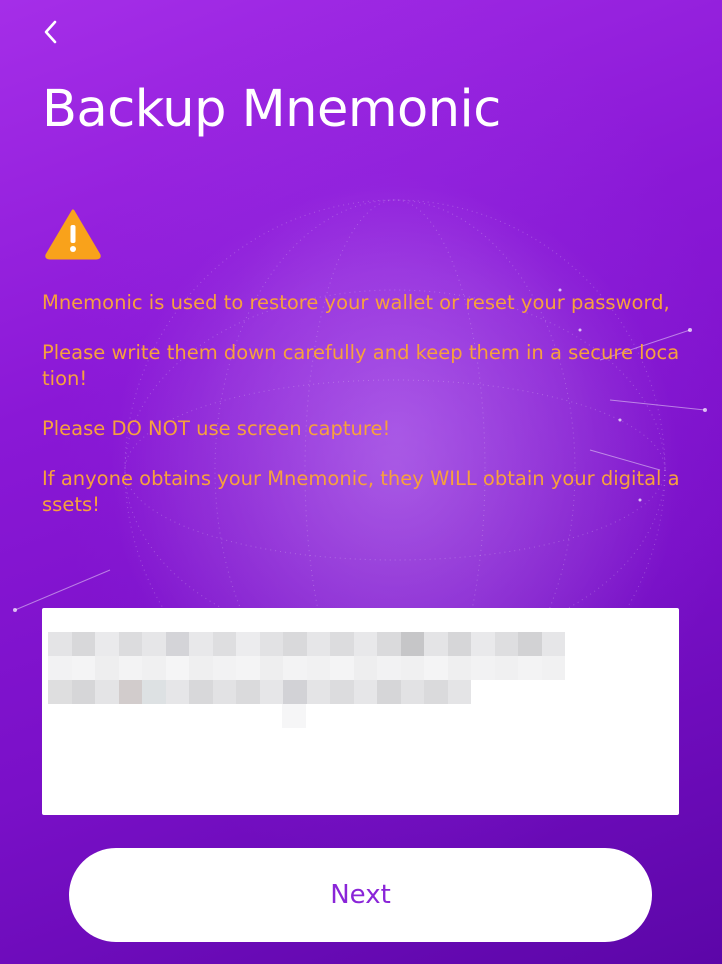 The height and width of the screenshot is (964, 722). Describe the element at coordinates (360, 895) in the screenshot. I see `next-button: Next` at that location.